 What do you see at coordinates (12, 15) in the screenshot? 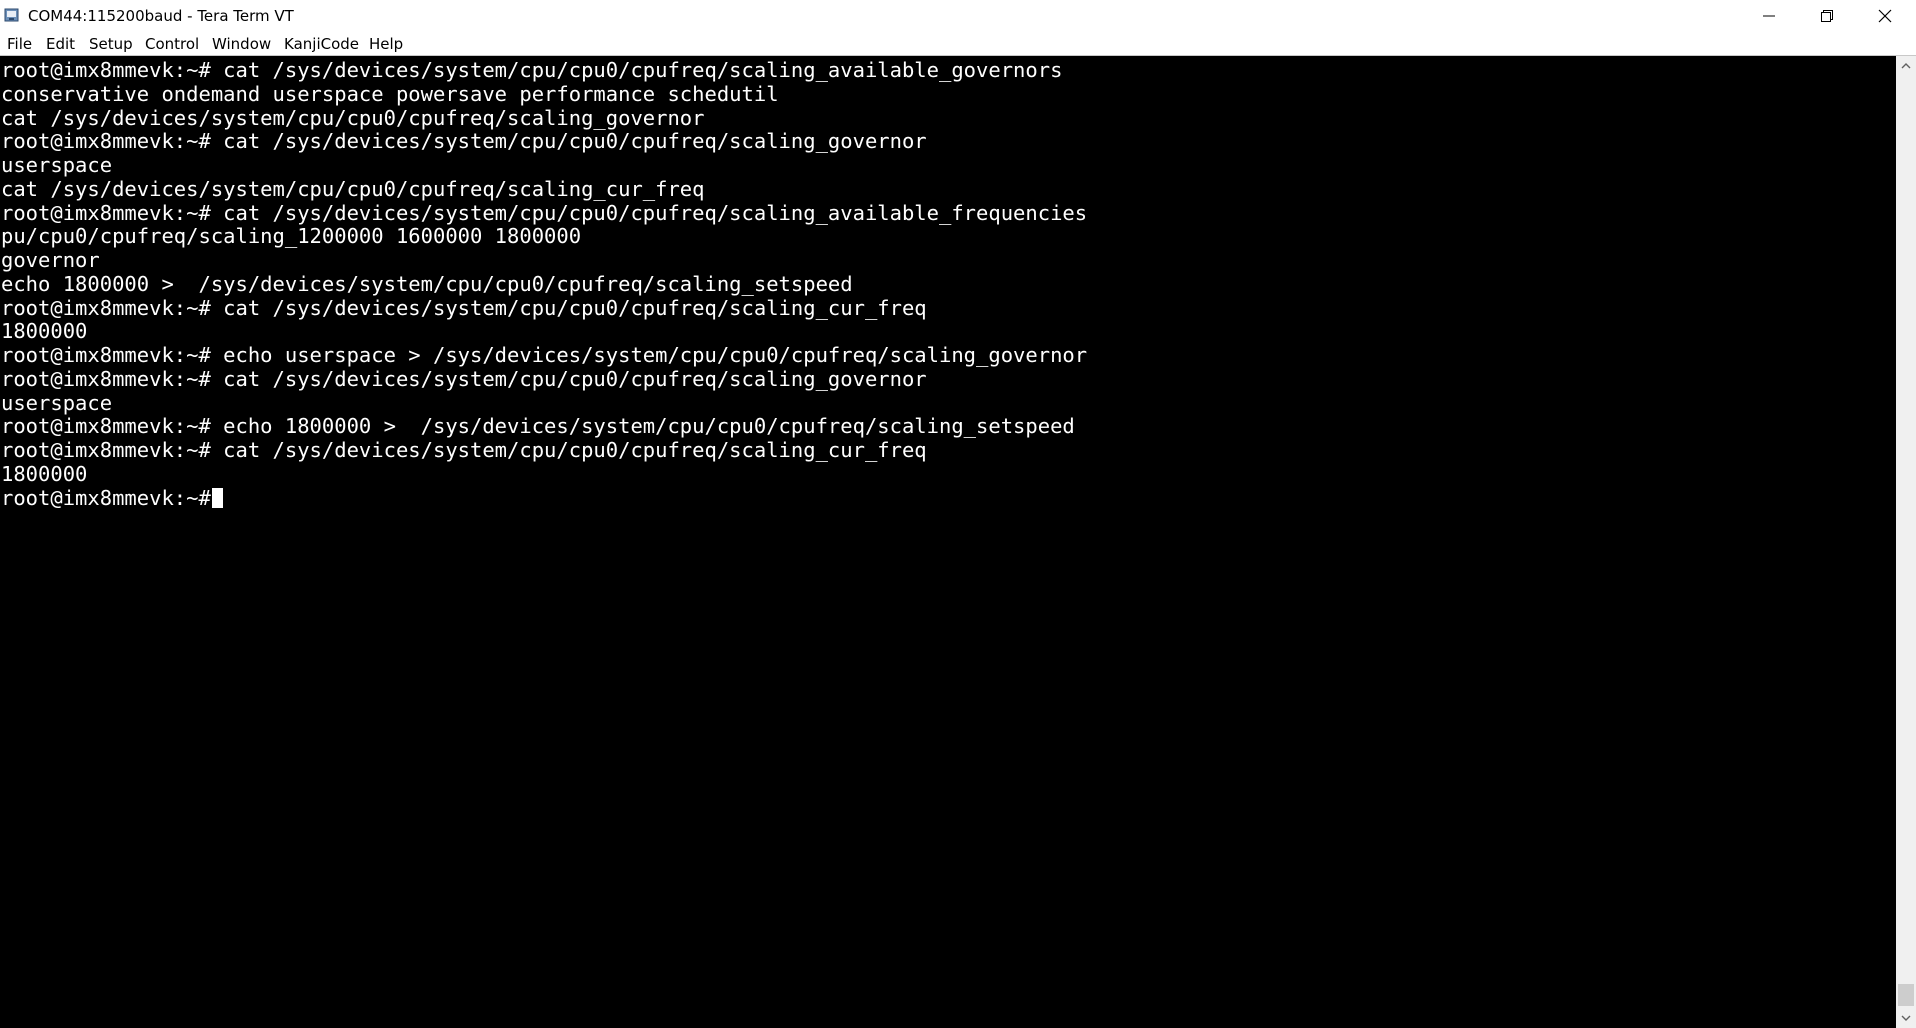
I see `tera-term-icon` at bounding box center [12, 15].